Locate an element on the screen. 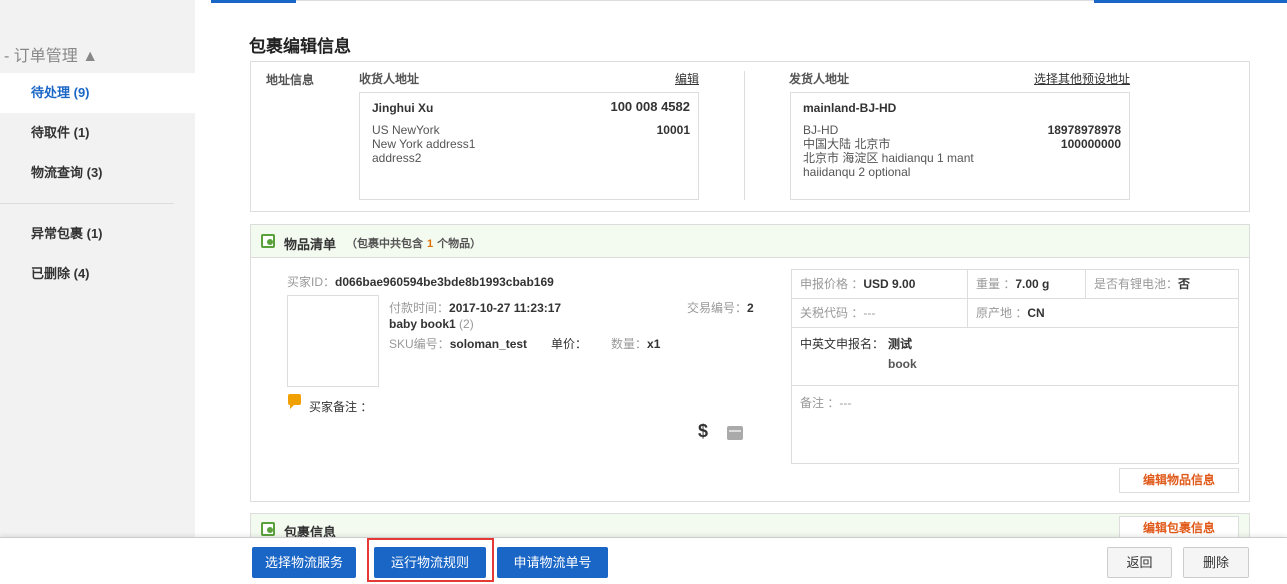 The height and width of the screenshot is (584, 1287). trade-no-label: 交易编号： is located at coordinates (717, 308).